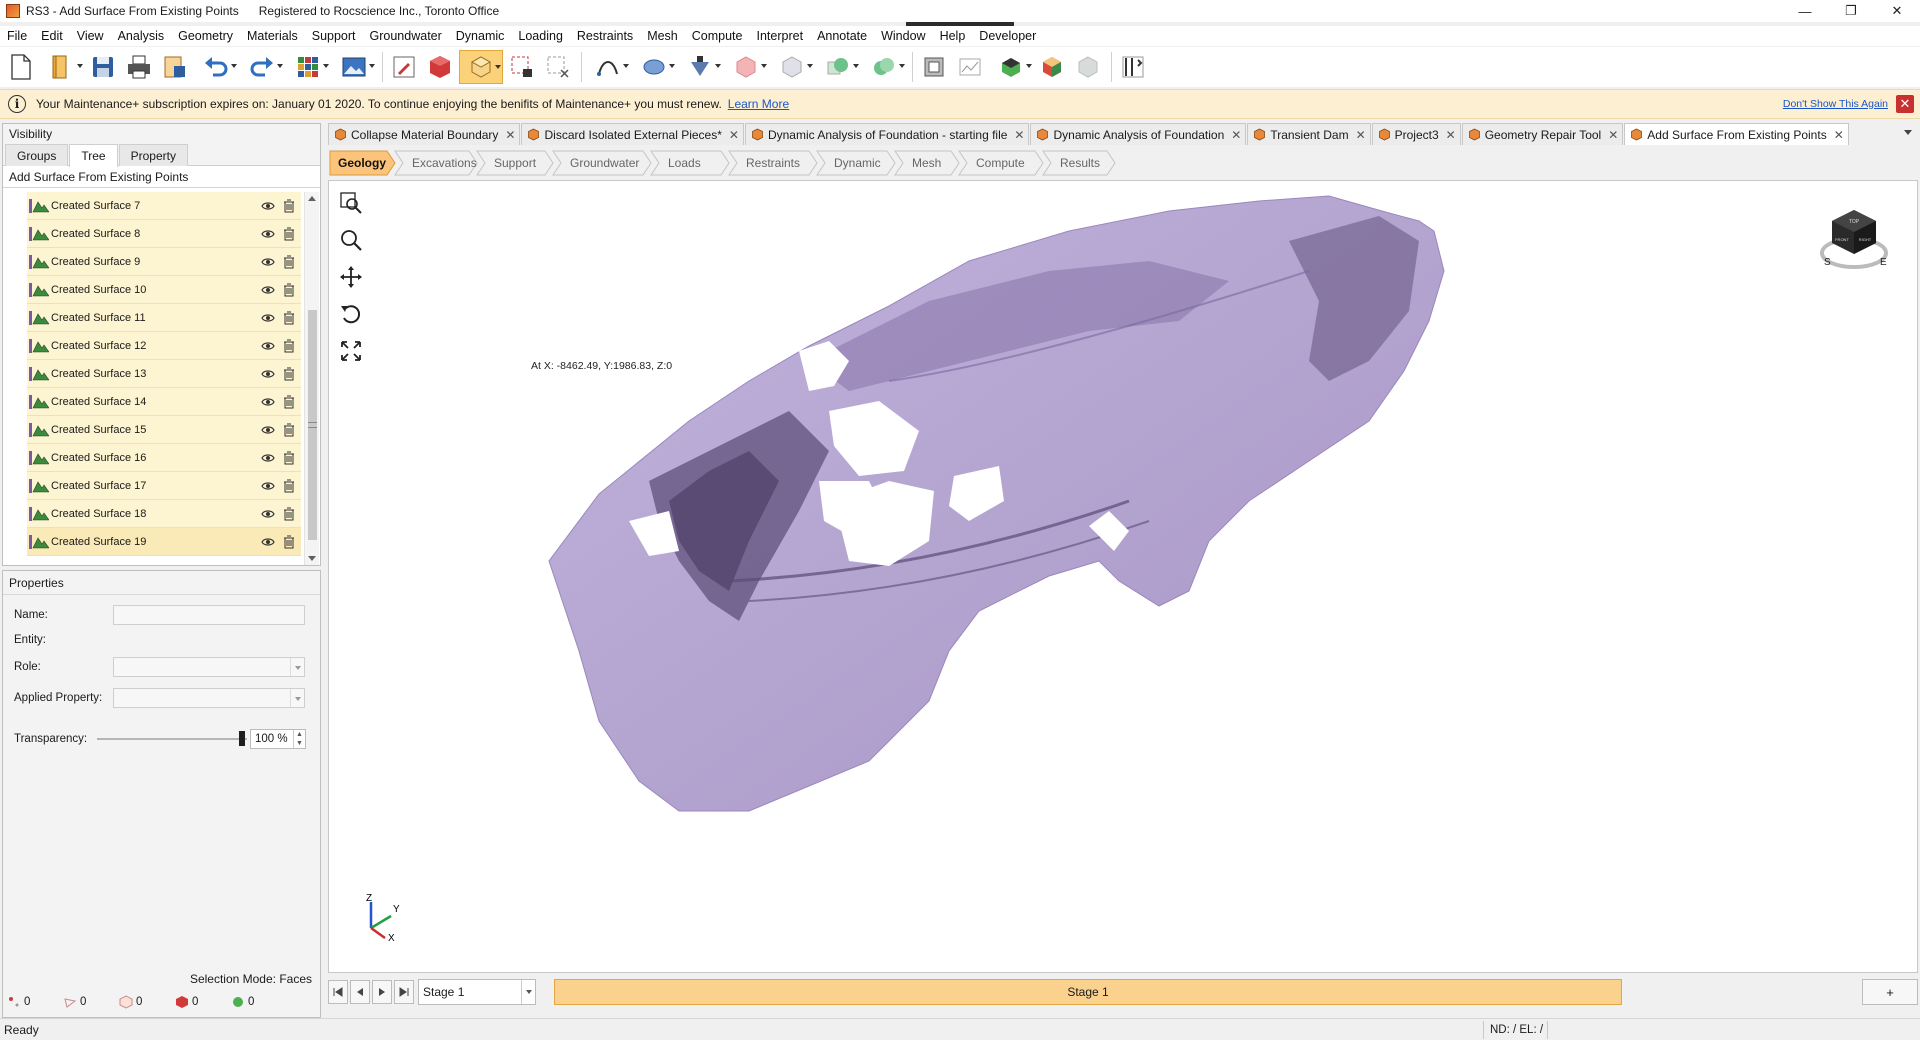 This screenshot has height=1040, width=1920. Describe the element at coordinates (1416, 134) in the screenshot. I see `document-tab: Project3 ✕` at that location.